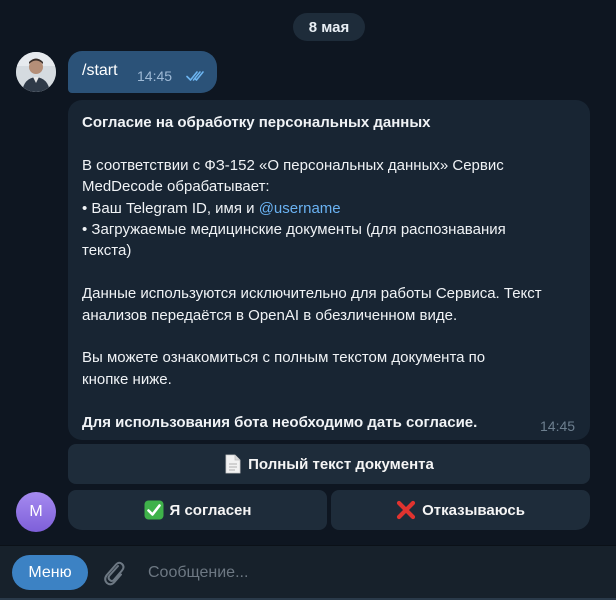 Image resolution: width=616 pixels, height=600 pixels. Describe the element at coordinates (406, 510) in the screenshot. I see `cross-mark-icon` at that location.